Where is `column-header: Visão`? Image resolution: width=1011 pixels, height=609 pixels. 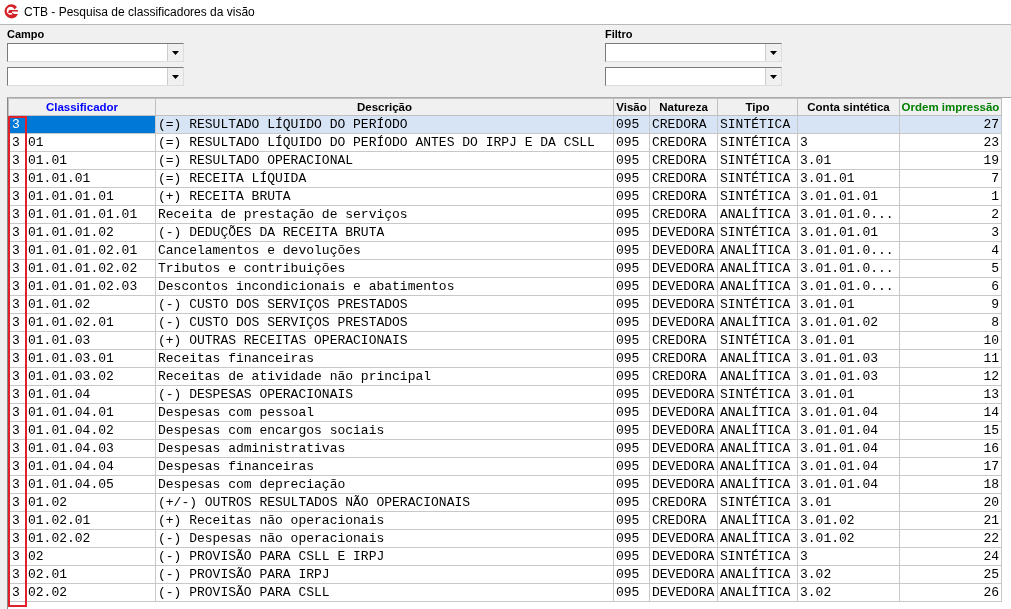
column-header: Visão is located at coordinates (631, 107).